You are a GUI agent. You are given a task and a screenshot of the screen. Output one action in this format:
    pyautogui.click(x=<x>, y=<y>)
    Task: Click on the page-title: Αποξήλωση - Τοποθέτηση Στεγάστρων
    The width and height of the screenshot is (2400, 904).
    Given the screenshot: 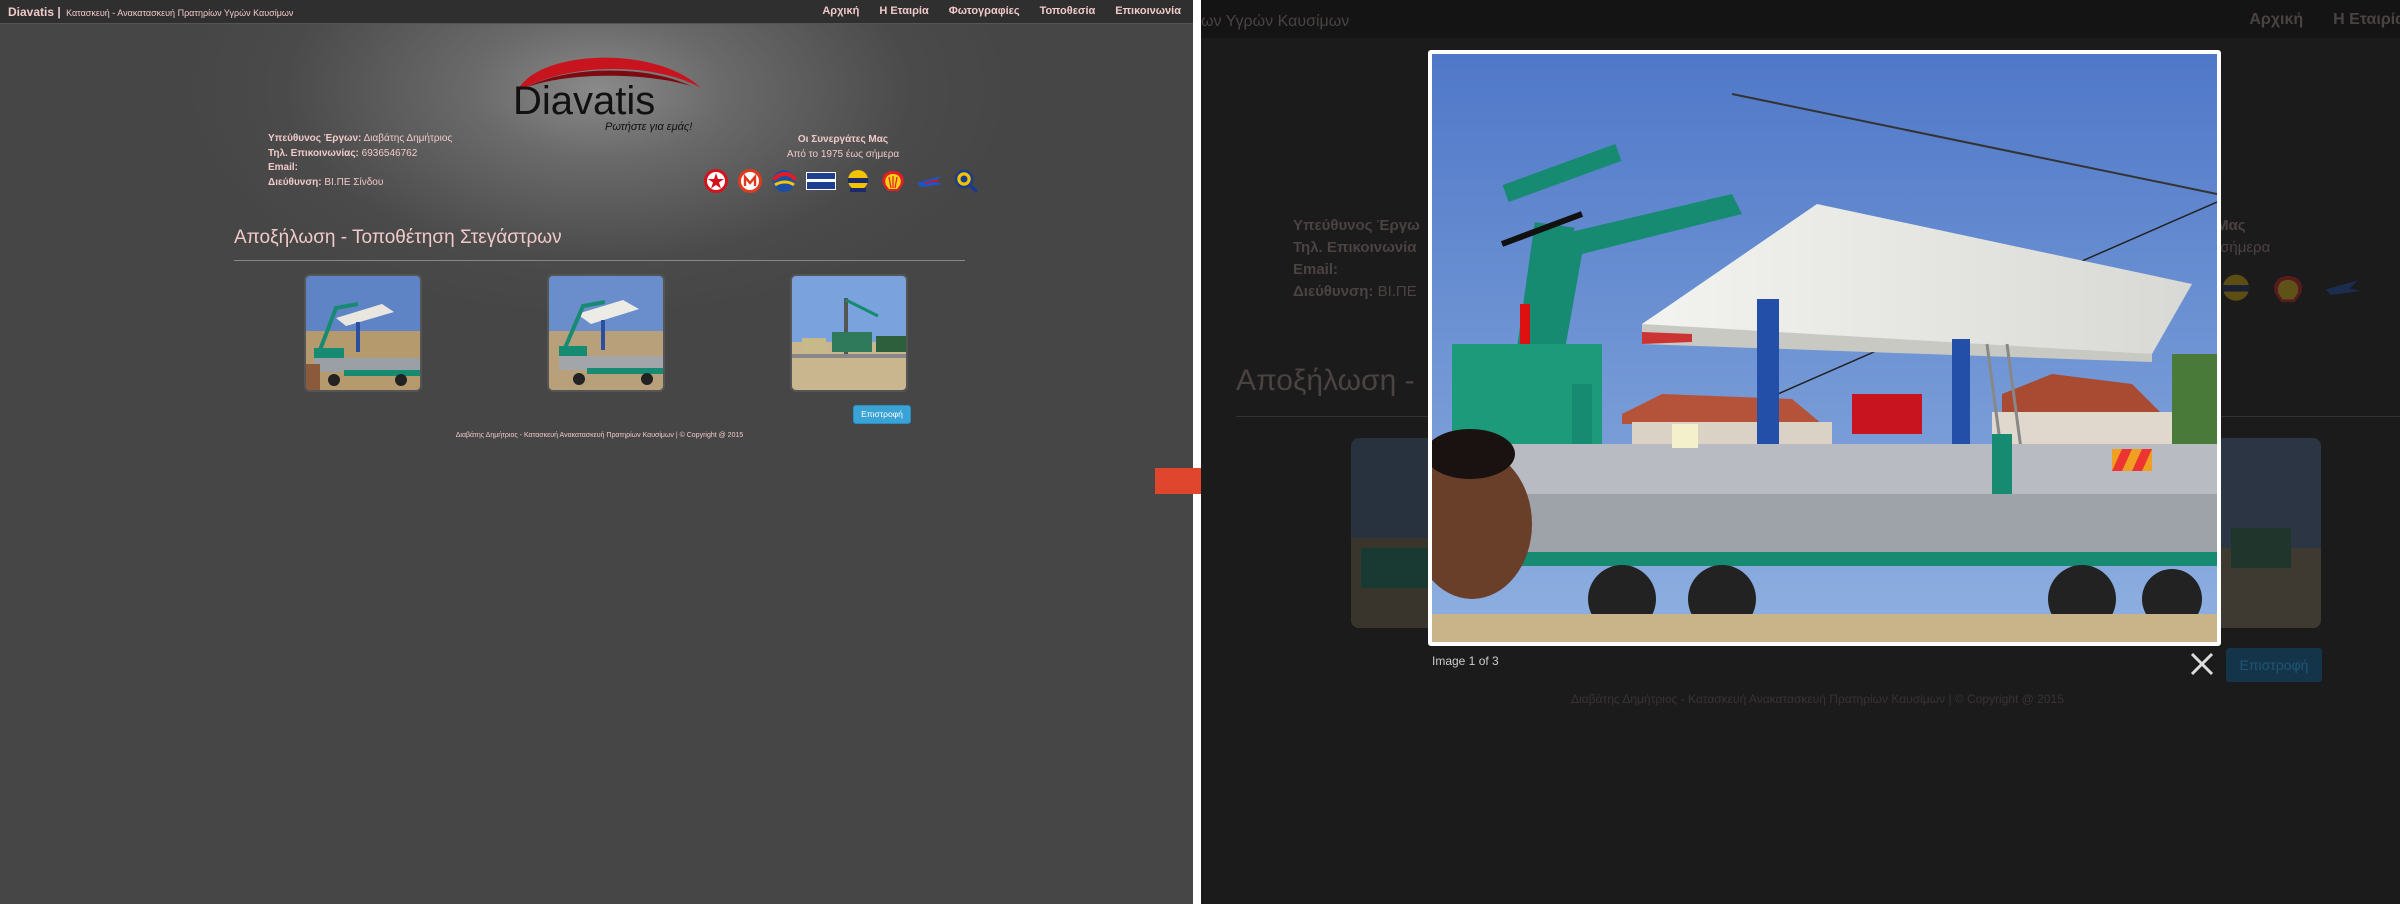 What is the action you would take?
    pyautogui.click(x=398, y=237)
    